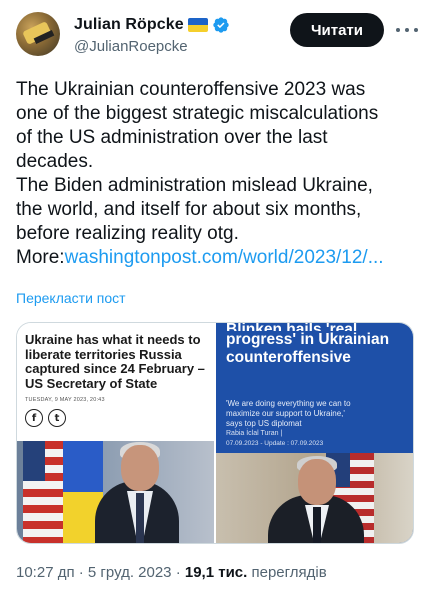 The height and width of the screenshot is (600, 434). Describe the element at coordinates (289, 572) in the screenshot. I see `views-label: переглядів` at that location.